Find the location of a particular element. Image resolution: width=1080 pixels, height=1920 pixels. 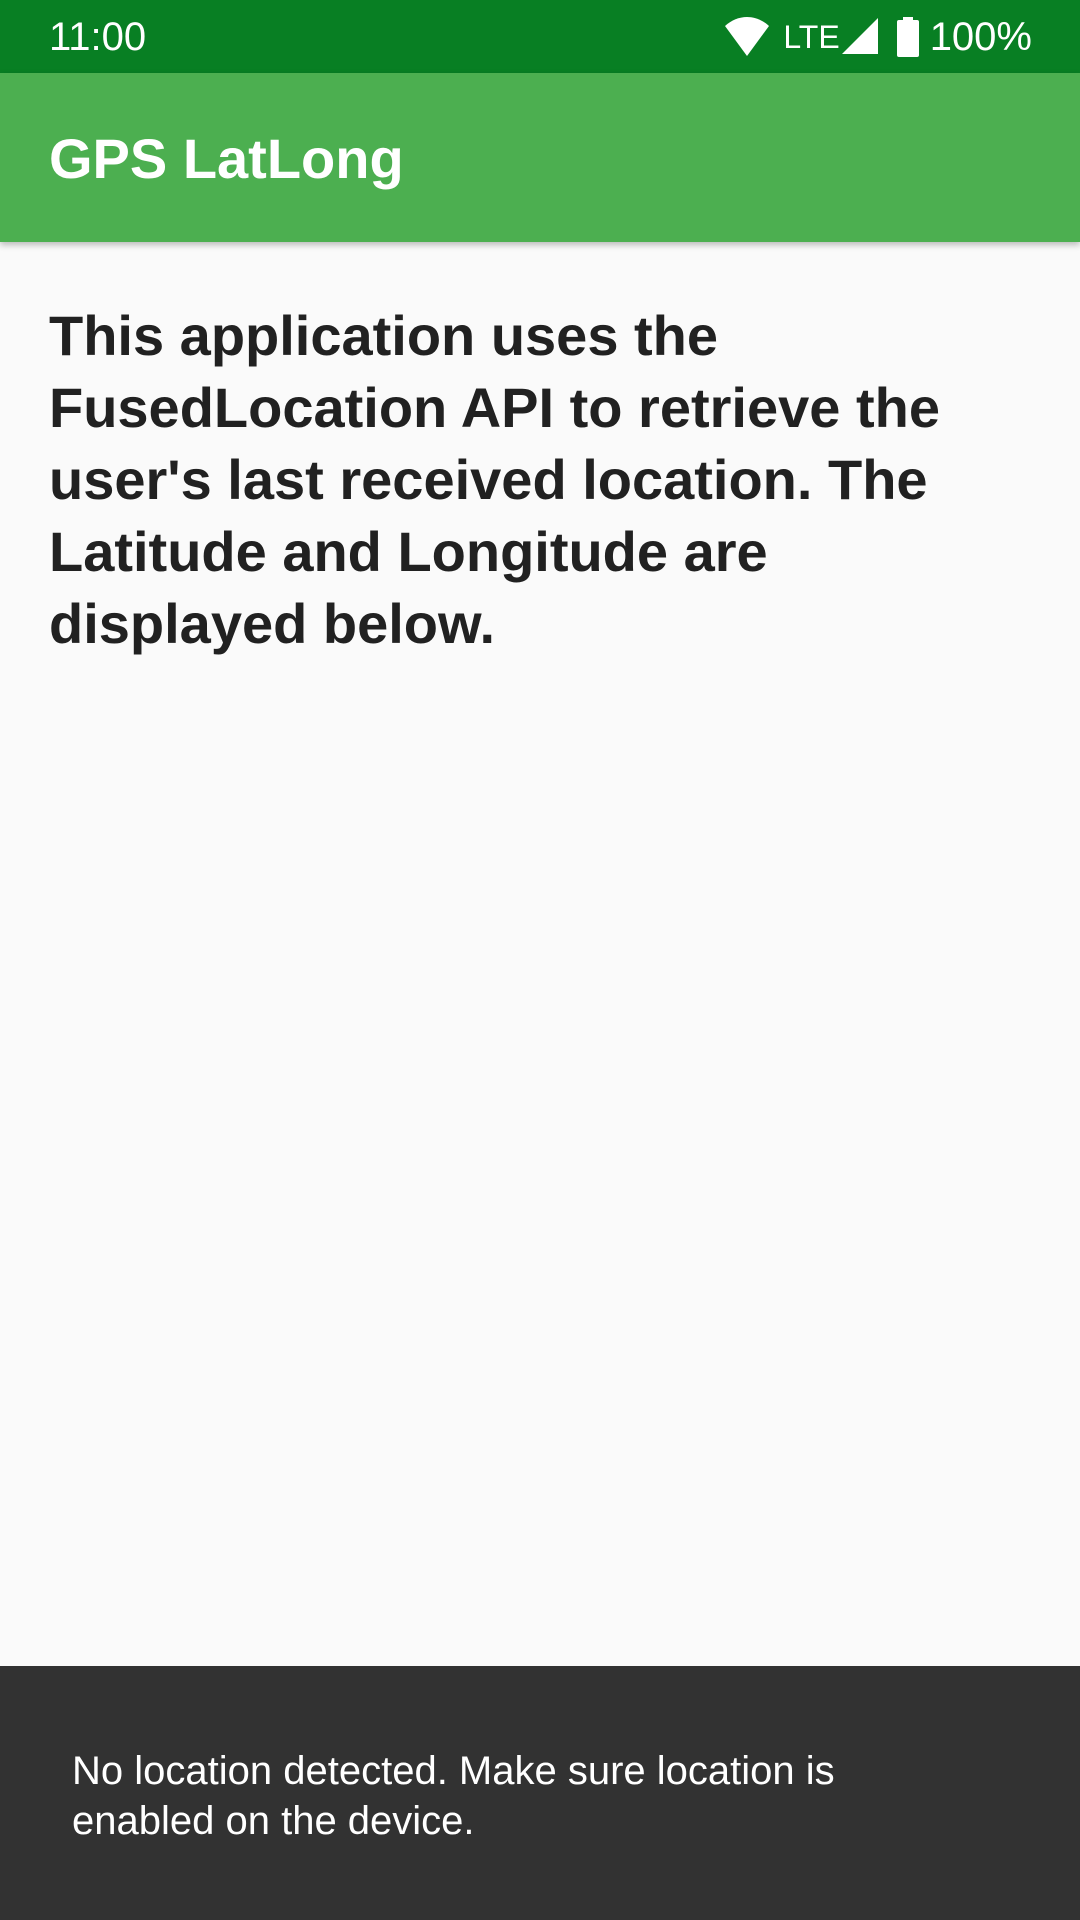

network-type-label: LTE is located at coordinates (811, 37).